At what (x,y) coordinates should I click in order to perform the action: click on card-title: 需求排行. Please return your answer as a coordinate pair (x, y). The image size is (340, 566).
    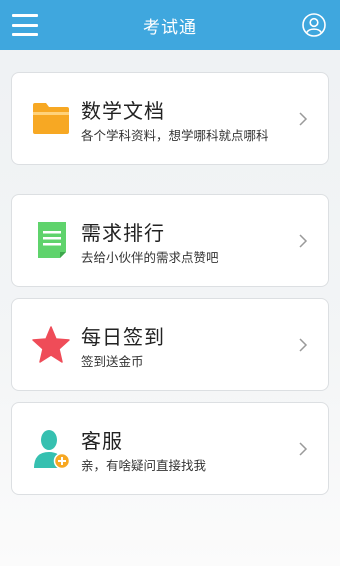
    Looking at the image, I should click on (123, 233).